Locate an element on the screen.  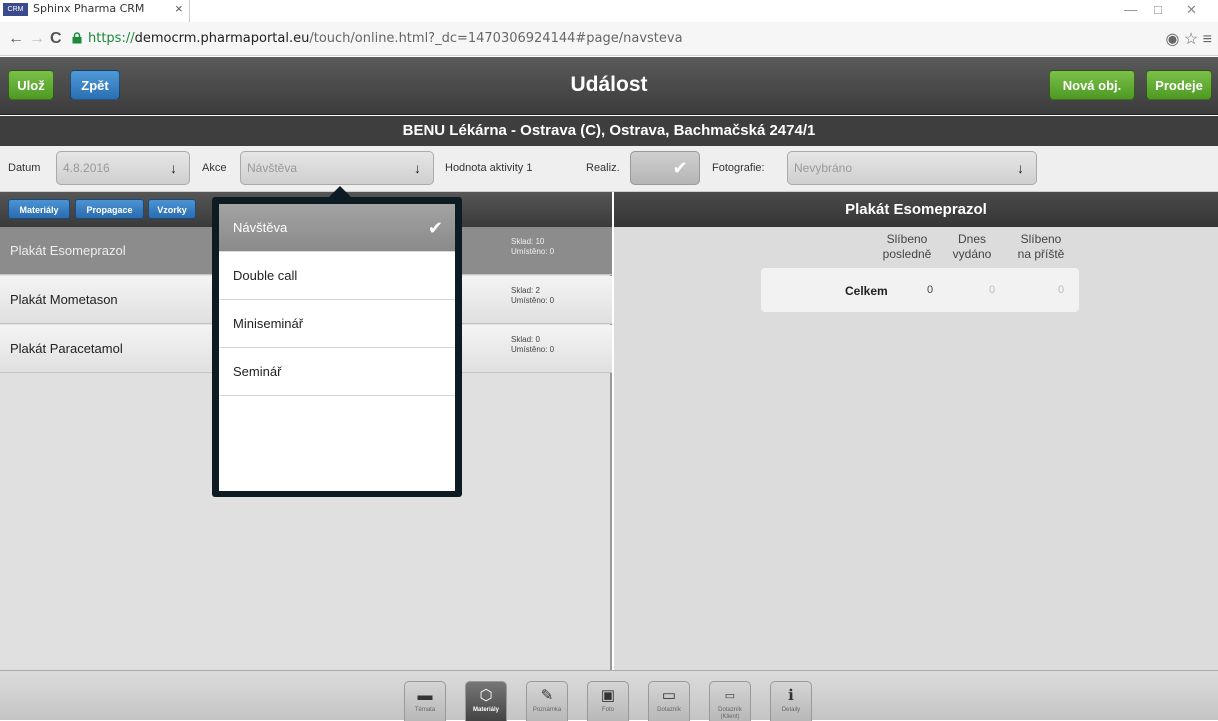
tab-materials: ⬡ Materiály is located at coordinates (486, 701).